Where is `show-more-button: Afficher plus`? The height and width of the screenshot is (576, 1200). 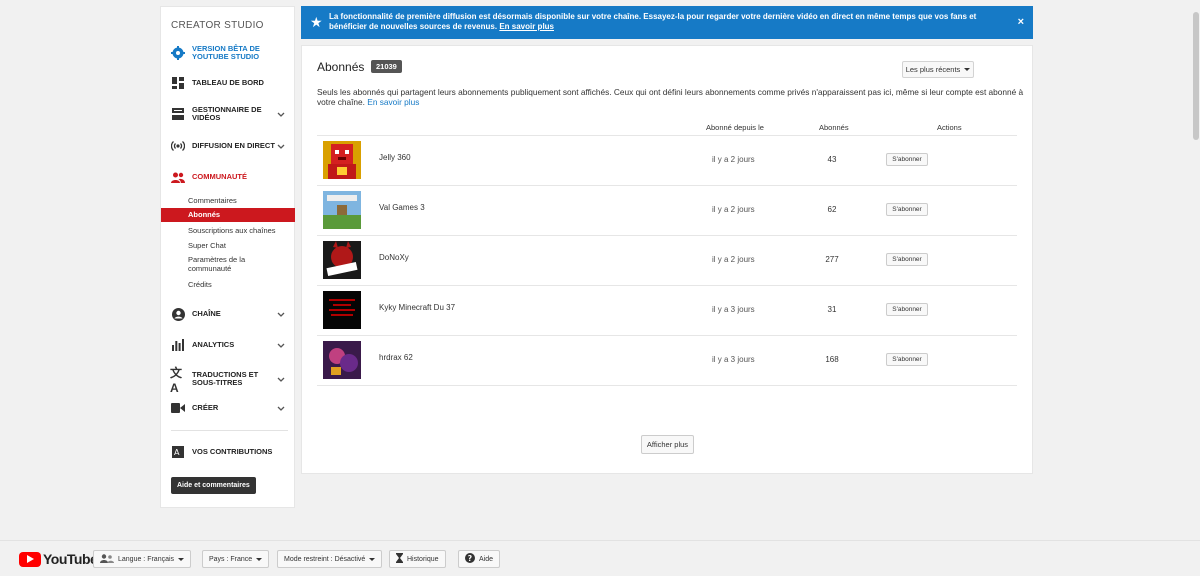 show-more-button: Afficher plus is located at coordinates (667, 444).